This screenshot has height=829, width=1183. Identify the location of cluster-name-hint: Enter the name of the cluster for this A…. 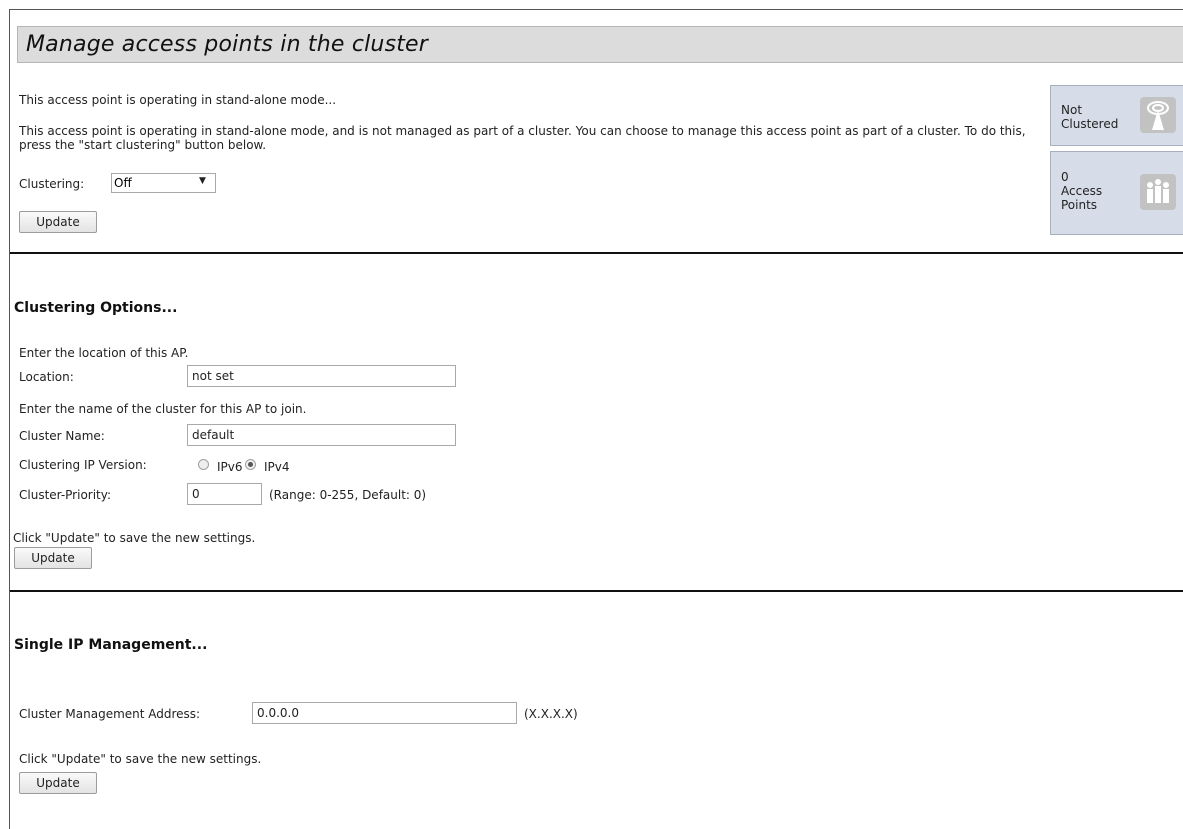
(163, 409).